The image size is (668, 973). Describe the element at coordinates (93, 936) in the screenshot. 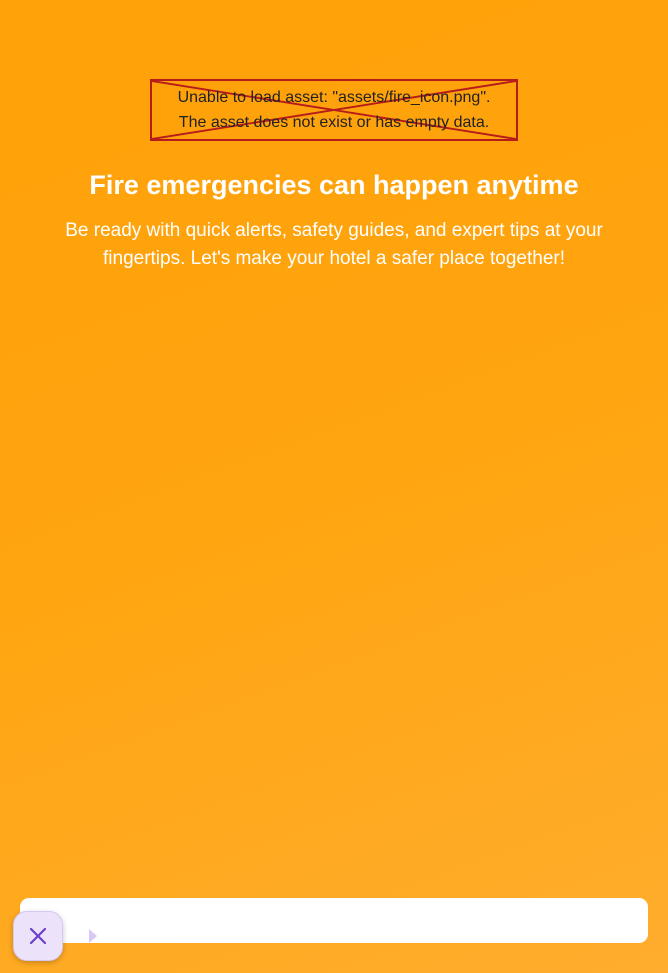

I see `play-arrow-icon` at that location.